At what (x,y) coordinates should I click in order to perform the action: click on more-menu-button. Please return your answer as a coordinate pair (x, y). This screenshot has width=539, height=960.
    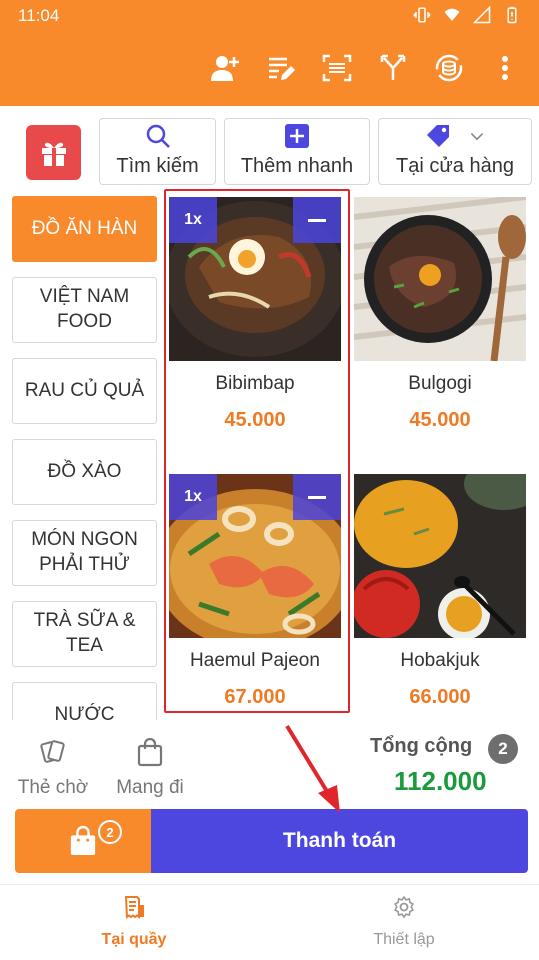
    Looking at the image, I should click on (505, 68).